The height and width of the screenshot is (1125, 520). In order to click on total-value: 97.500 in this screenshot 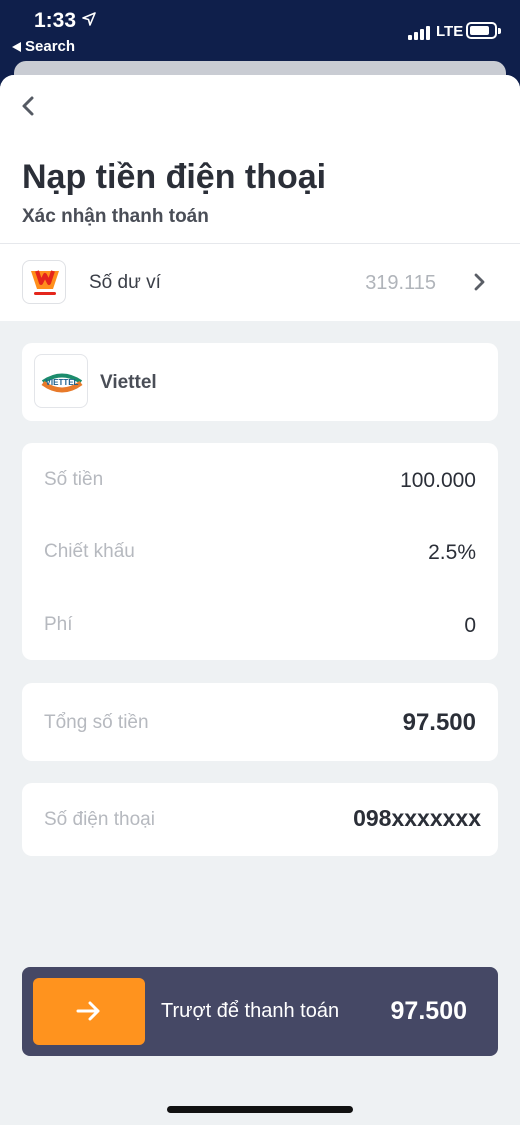, I will do `click(439, 722)`.